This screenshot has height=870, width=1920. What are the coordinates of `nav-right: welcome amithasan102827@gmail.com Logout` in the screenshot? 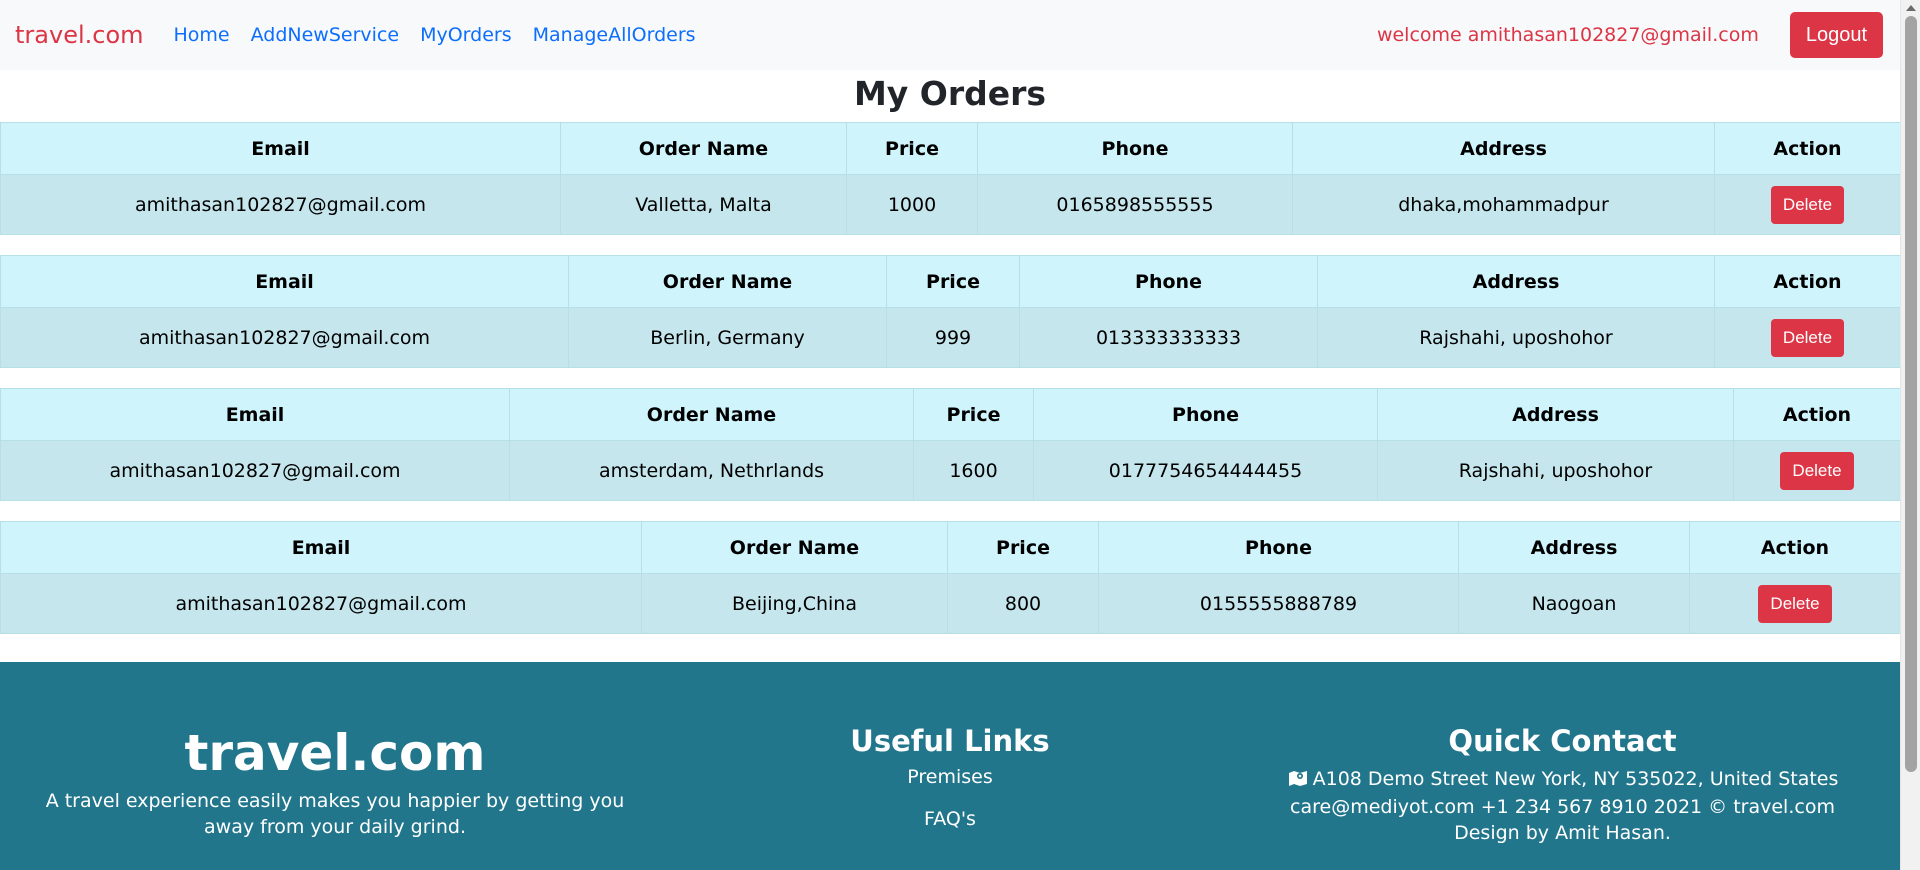 It's located at (1631, 35).